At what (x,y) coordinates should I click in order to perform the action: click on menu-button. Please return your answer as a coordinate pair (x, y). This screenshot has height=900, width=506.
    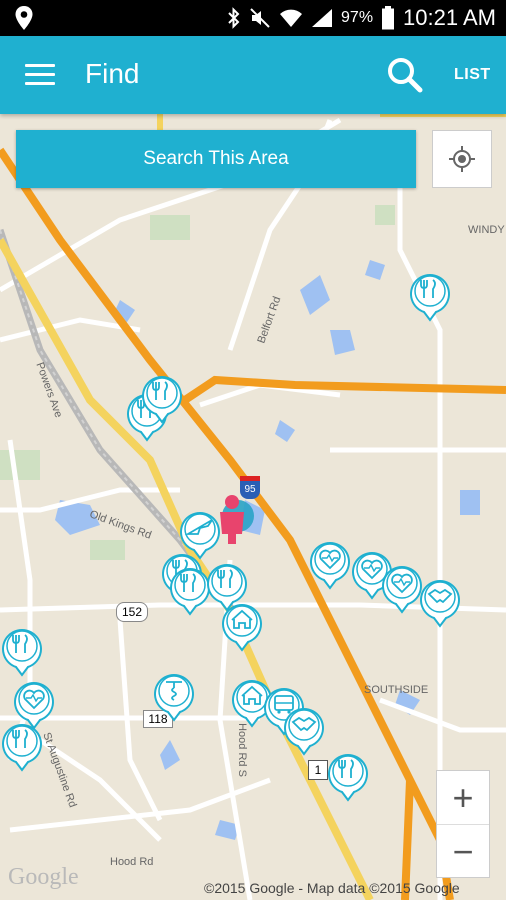
    Looking at the image, I should click on (40, 75).